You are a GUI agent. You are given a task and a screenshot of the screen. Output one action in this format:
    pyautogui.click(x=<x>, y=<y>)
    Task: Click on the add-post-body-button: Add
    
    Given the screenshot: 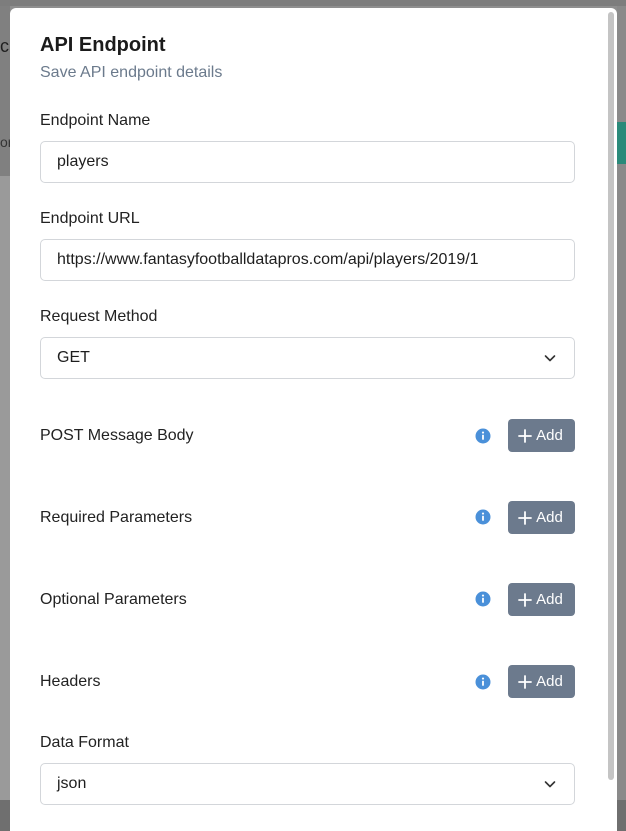 What is the action you would take?
    pyautogui.click(x=541, y=435)
    